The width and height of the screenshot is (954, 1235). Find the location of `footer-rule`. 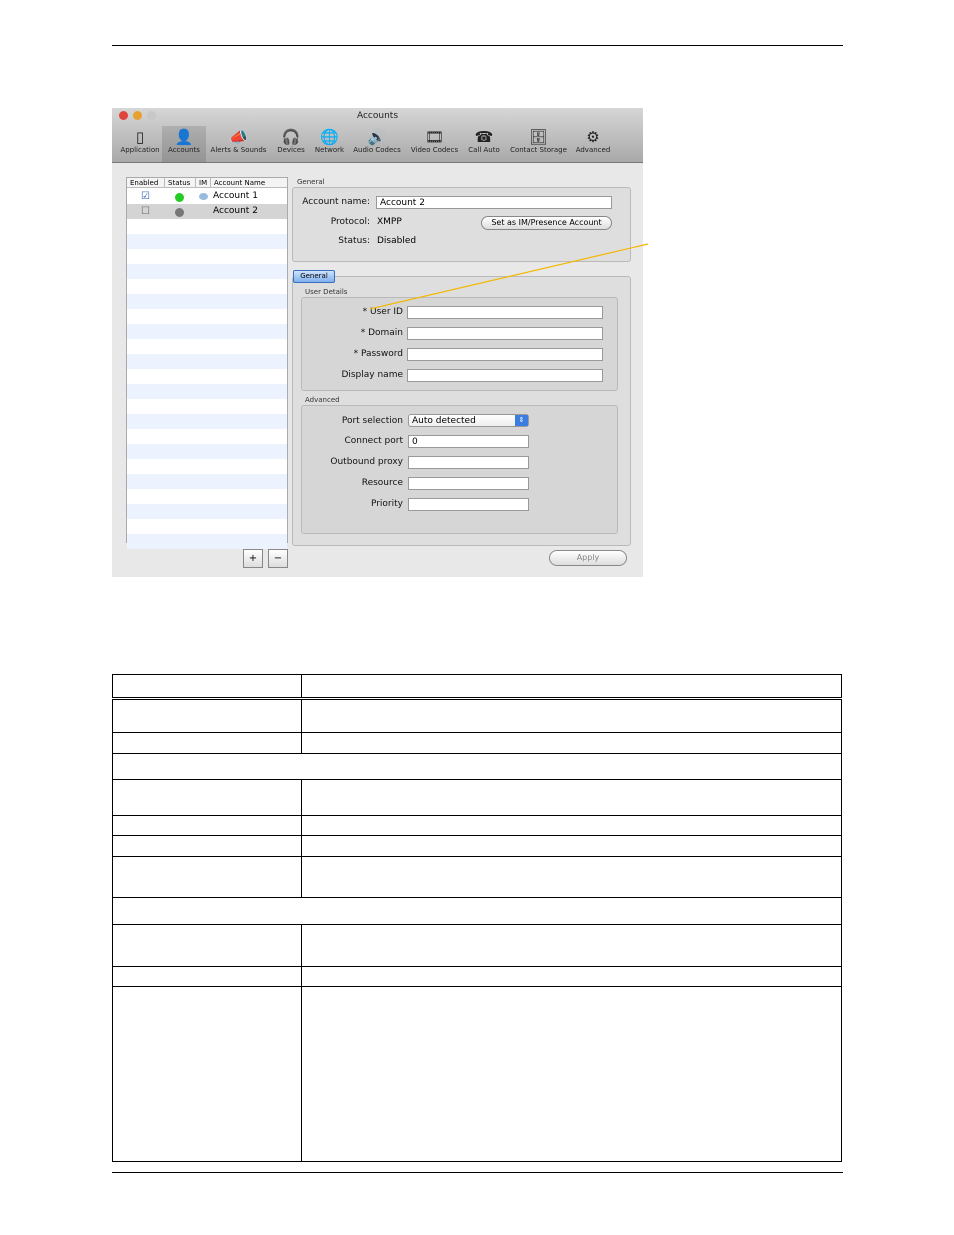

footer-rule is located at coordinates (477, 1172).